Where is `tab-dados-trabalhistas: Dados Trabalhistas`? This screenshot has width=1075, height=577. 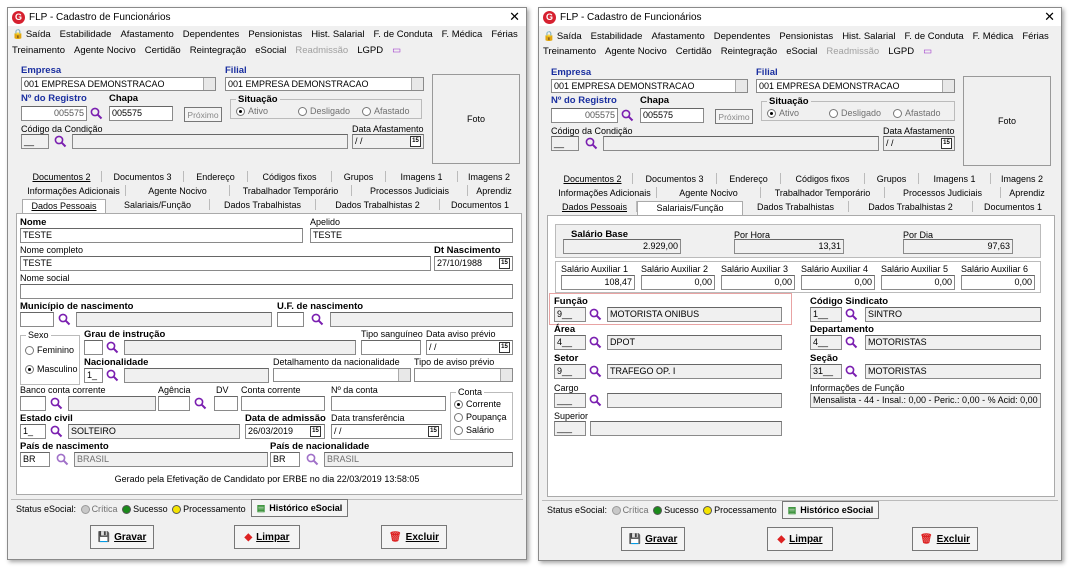 tab-dados-trabalhistas: Dados Trabalhistas is located at coordinates (796, 206).